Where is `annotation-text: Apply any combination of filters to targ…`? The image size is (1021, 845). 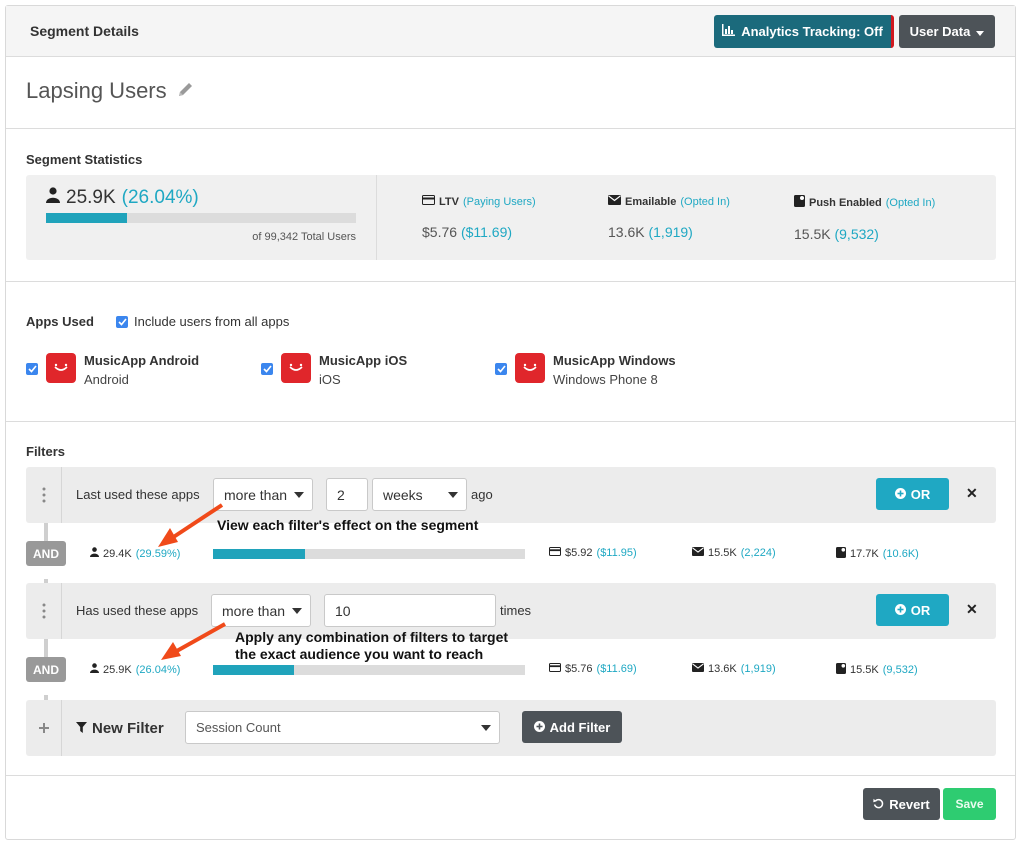
annotation-text: Apply any combination of filters to targ… is located at coordinates (371, 646).